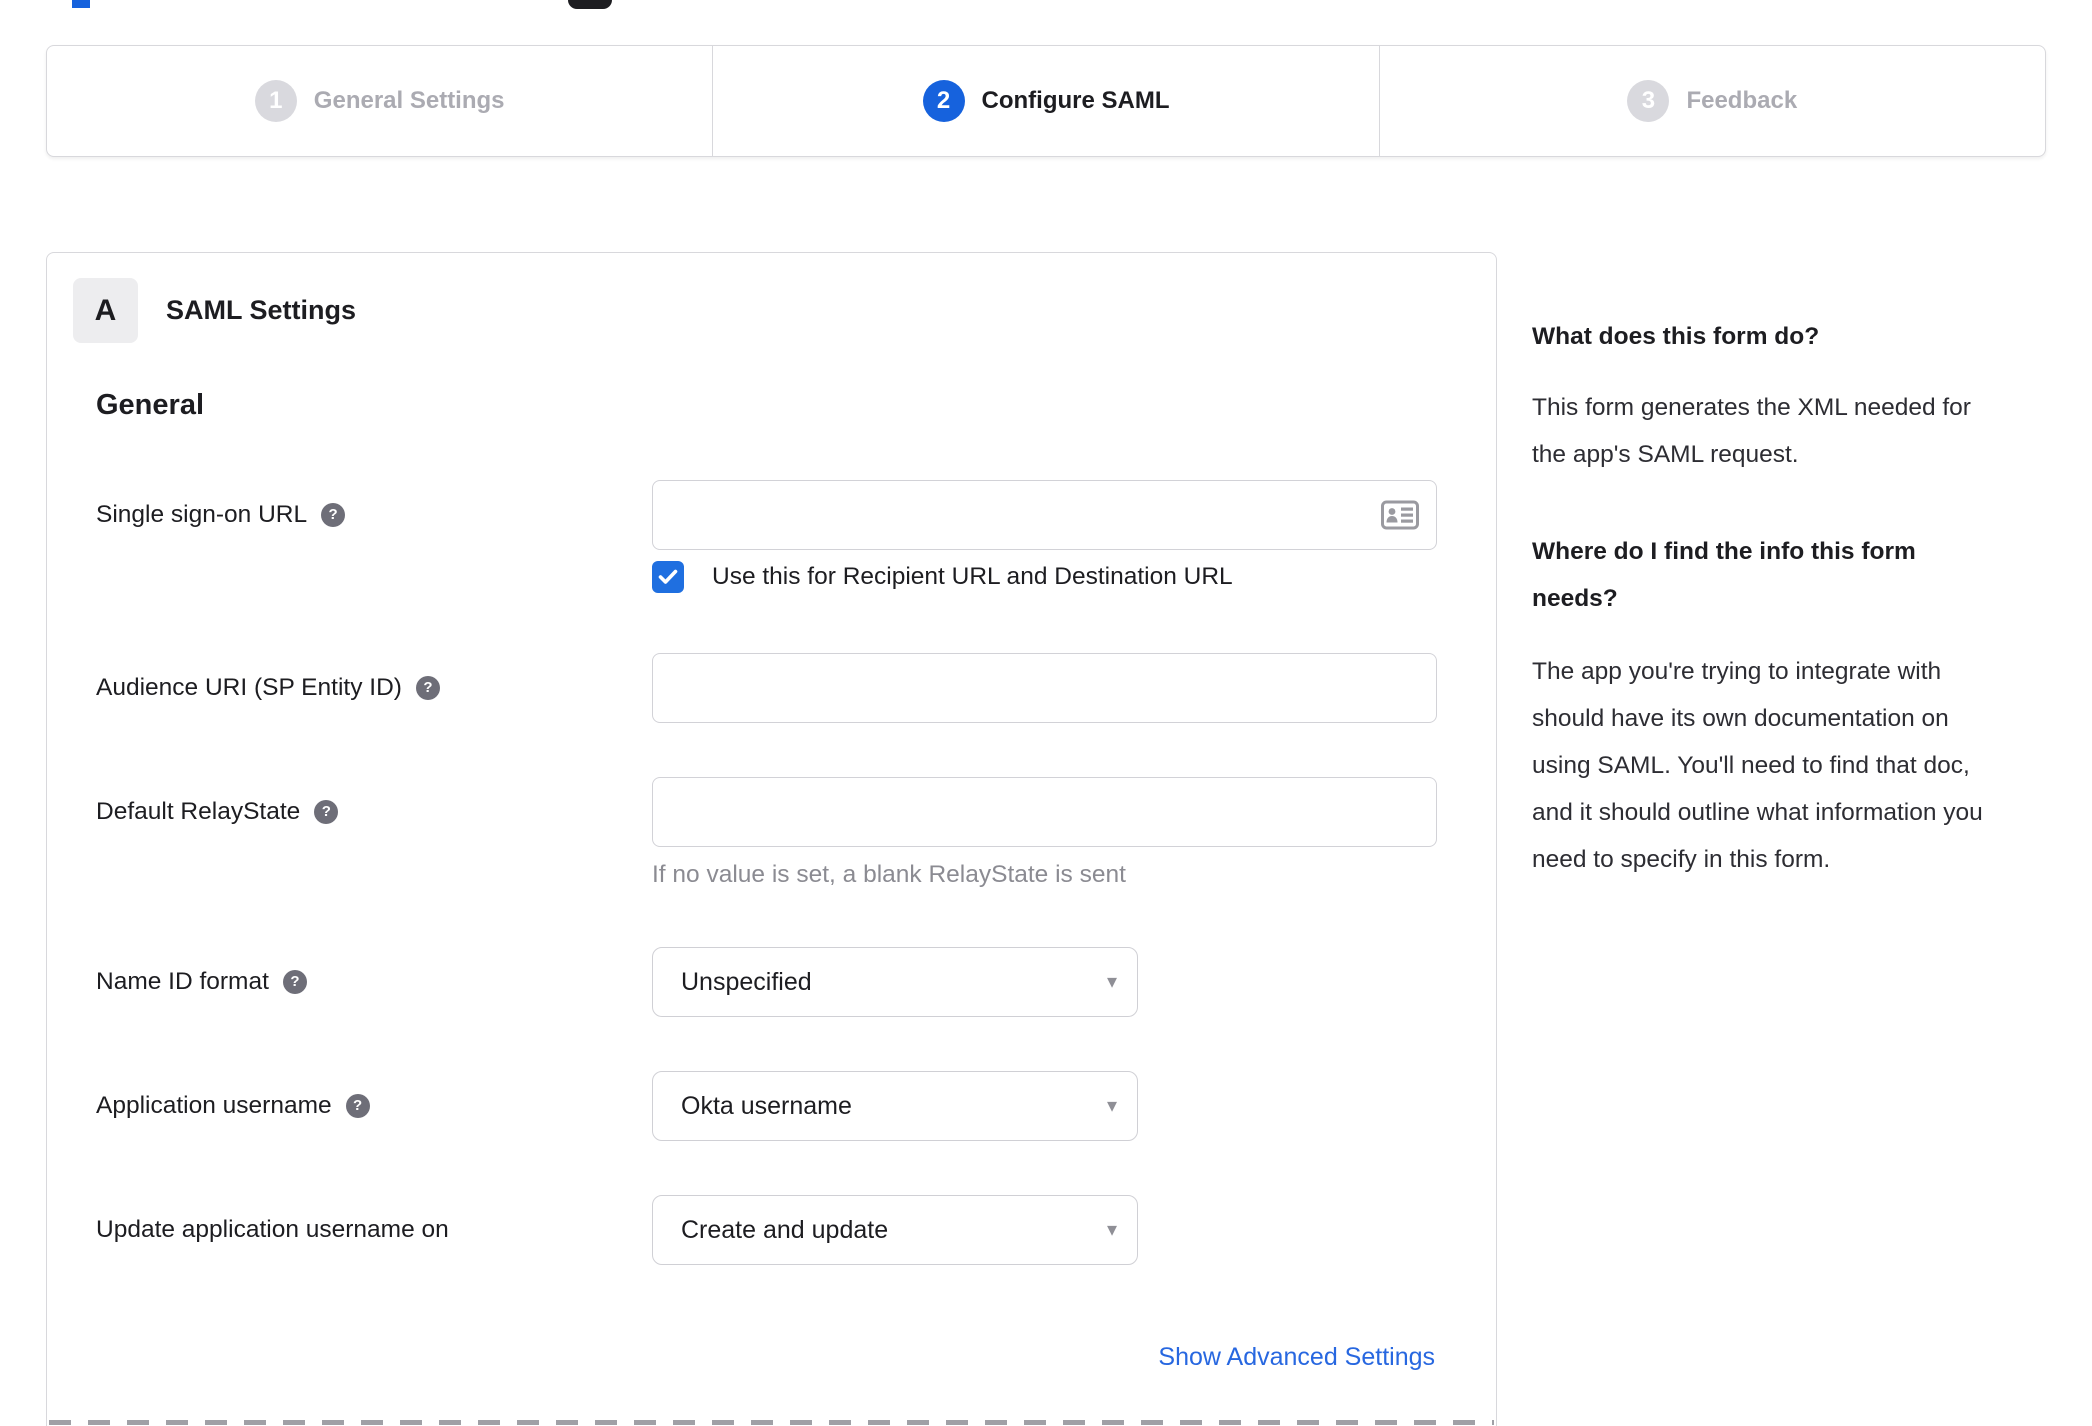  What do you see at coordinates (202, 514) in the screenshot?
I see `sso-url-label: Single sign-on URL` at bounding box center [202, 514].